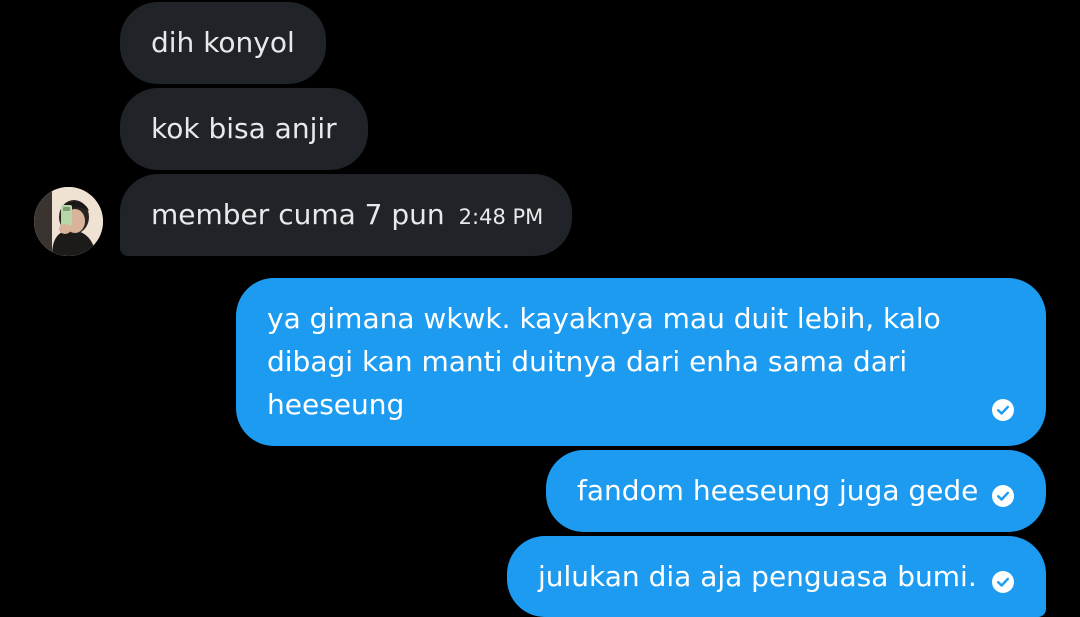  What do you see at coordinates (298, 214) in the screenshot?
I see `message-text: member cuma 7 pun` at bounding box center [298, 214].